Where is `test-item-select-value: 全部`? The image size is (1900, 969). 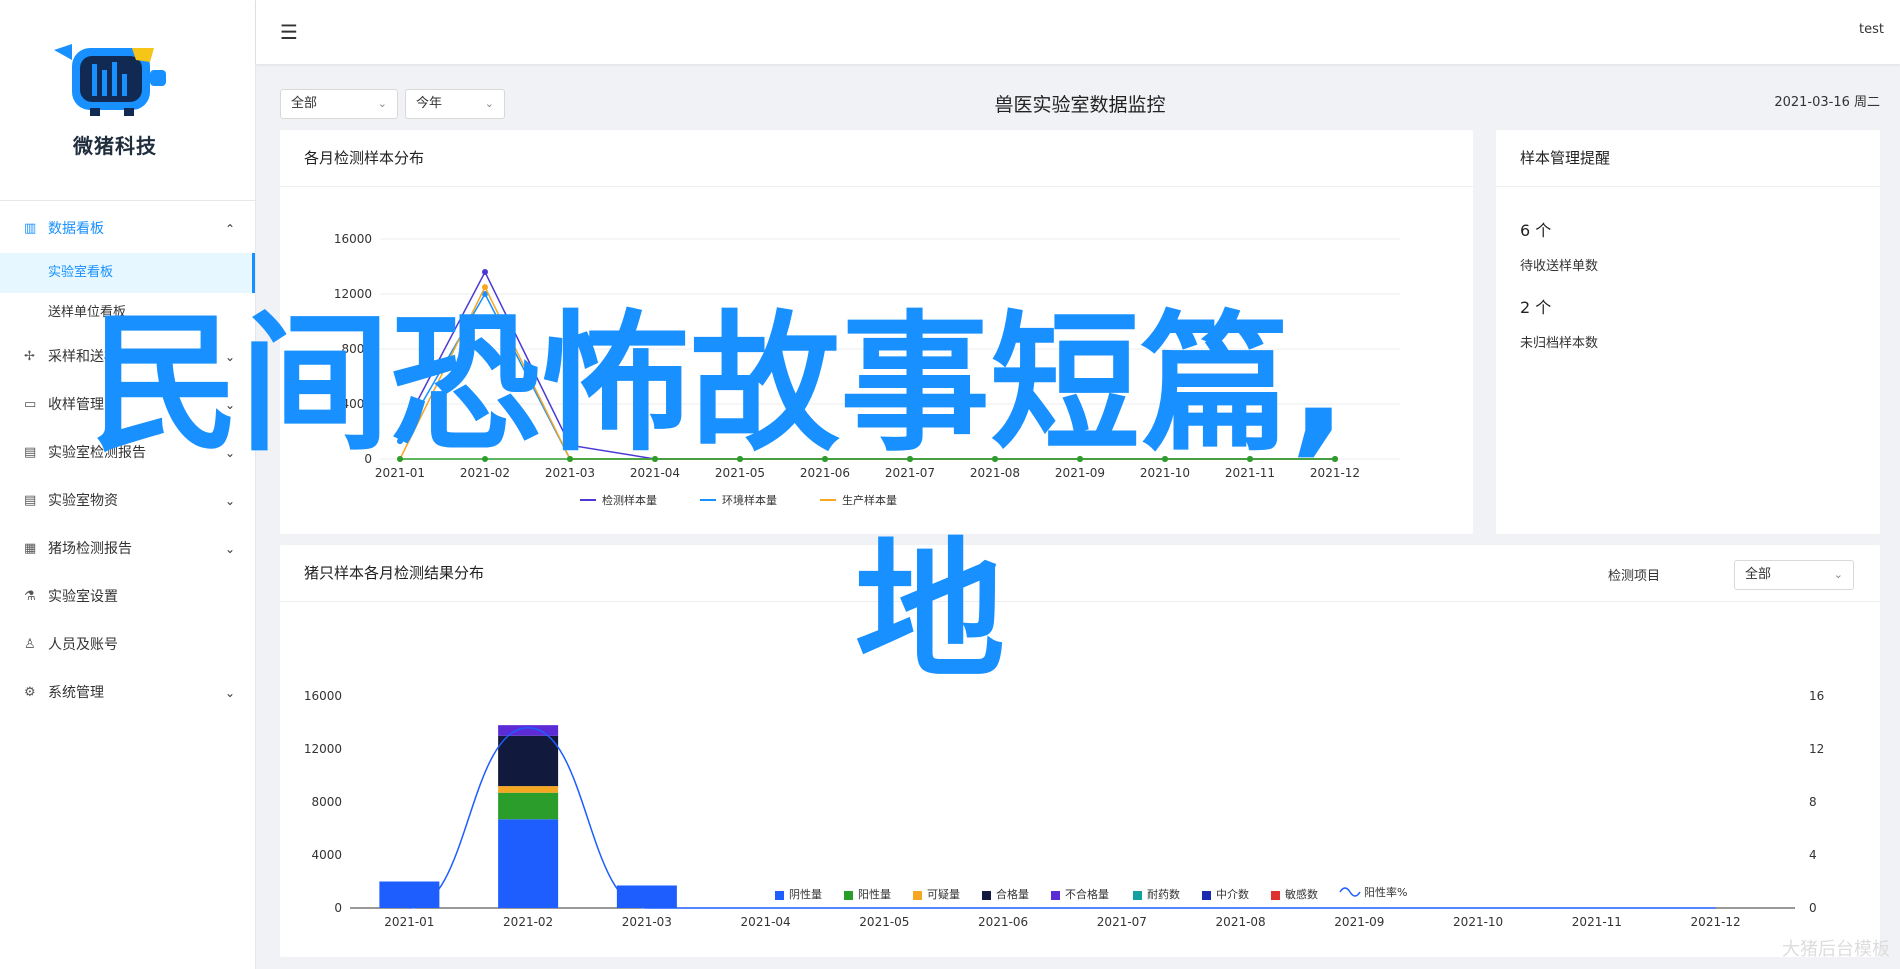 test-item-select-value: 全部 is located at coordinates (1758, 574).